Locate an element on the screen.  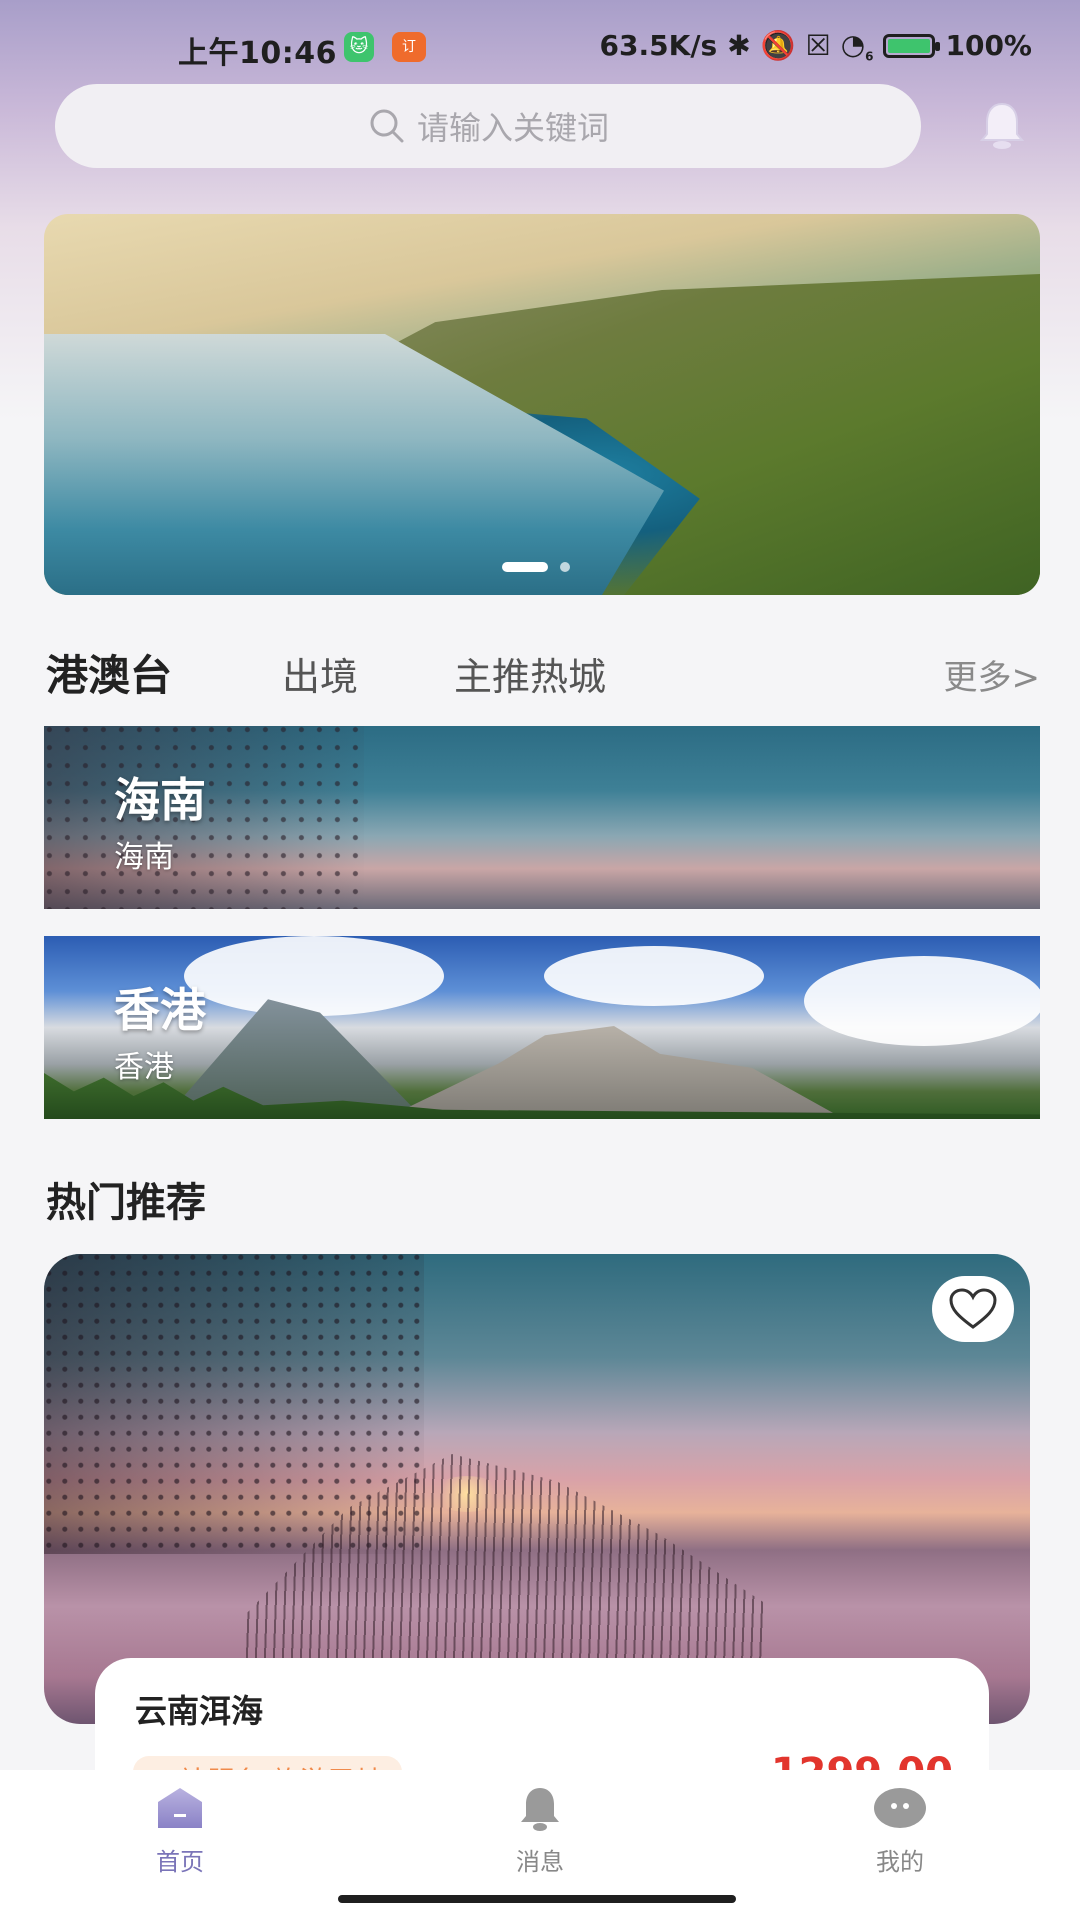
mute-icon: 🔕 is located at coordinates (778, 46).